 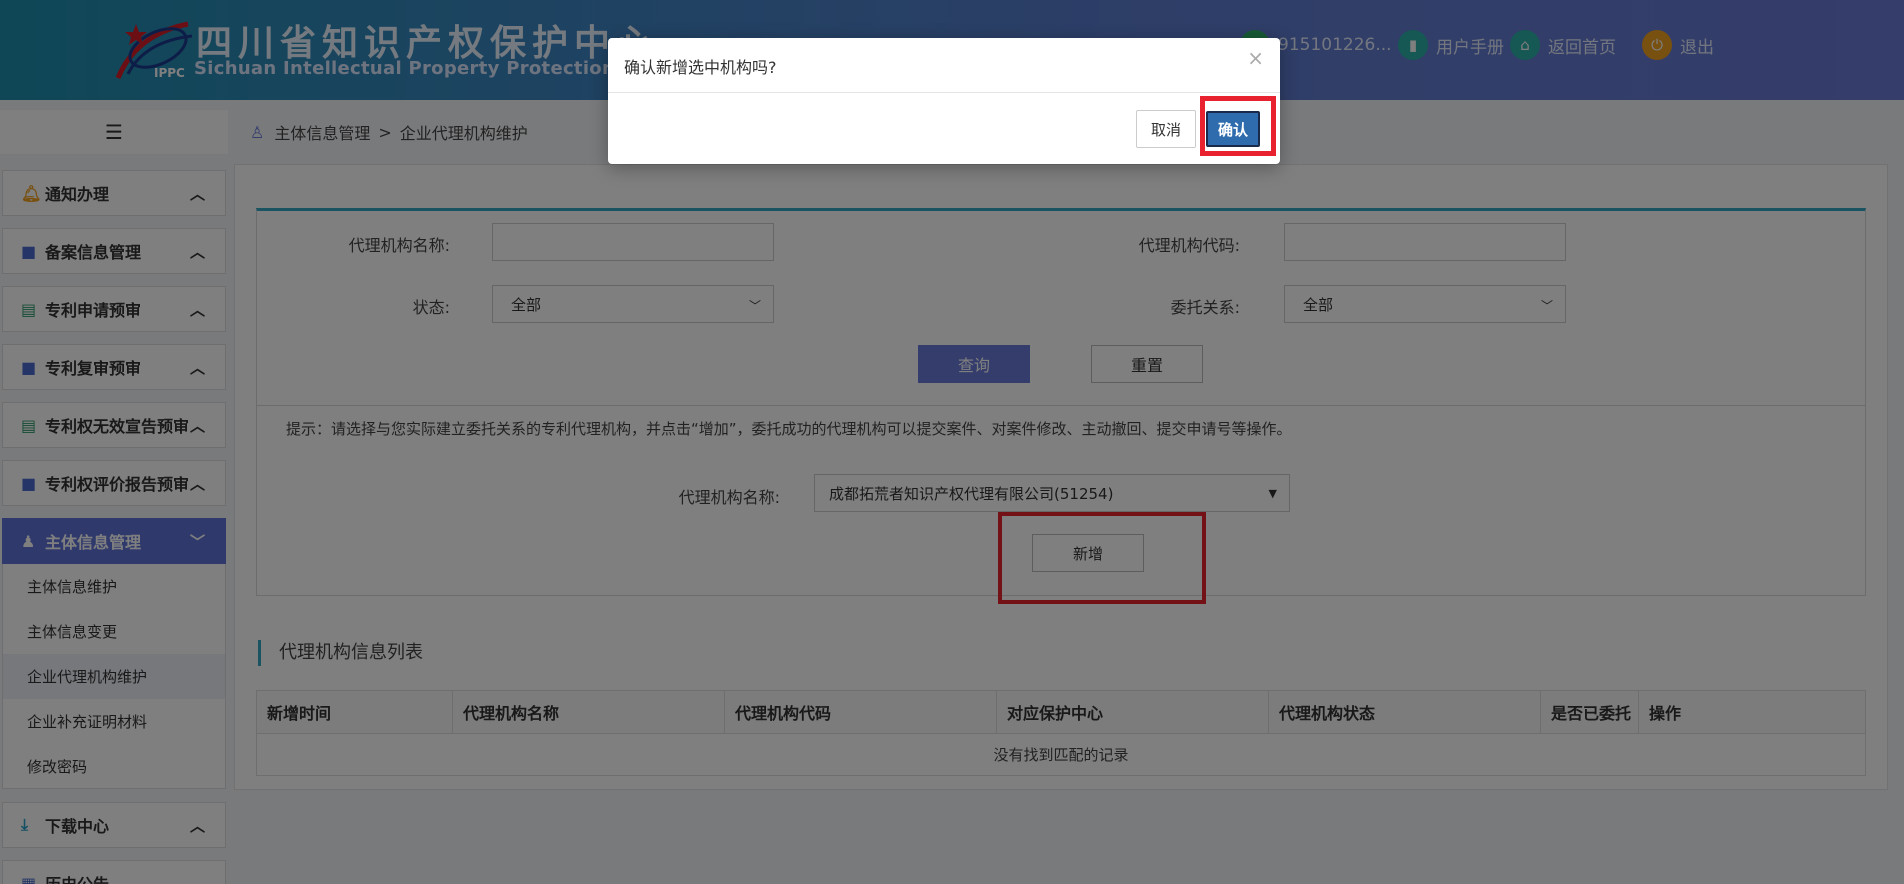 What do you see at coordinates (700, 67) in the screenshot?
I see `dialog-message: 确认新增选中机构吗?` at bounding box center [700, 67].